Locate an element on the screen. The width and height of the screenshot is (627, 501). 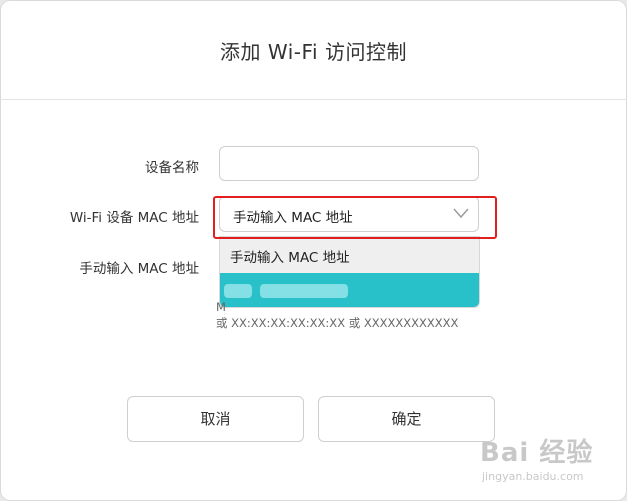
mac-format-hint-line1: M is located at coordinates (221, 307).